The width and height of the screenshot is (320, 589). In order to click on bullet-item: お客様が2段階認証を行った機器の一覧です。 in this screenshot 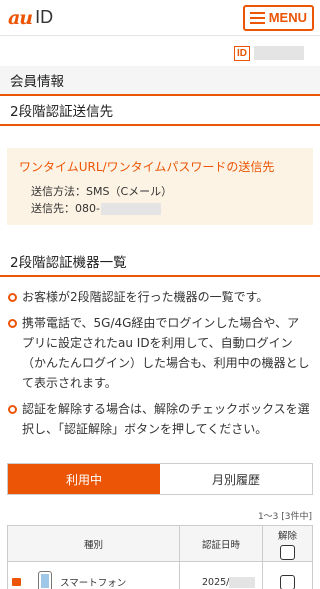, I will do `click(159, 297)`.